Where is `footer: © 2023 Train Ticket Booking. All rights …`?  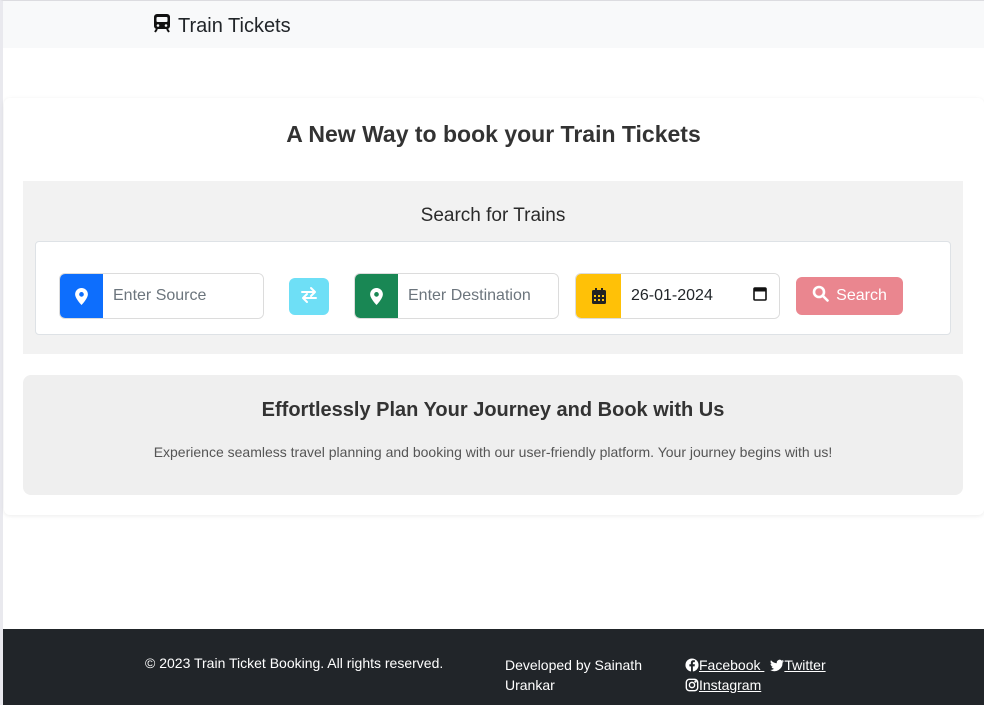
footer: © 2023 Train Ticket Booking. All rights … is located at coordinates (493, 667).